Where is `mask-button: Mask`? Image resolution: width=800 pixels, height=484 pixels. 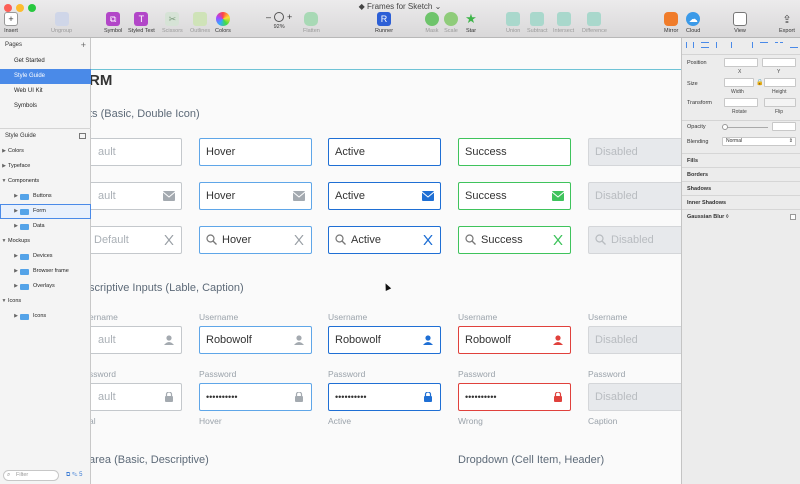
mask-button: Mask is located at coordinates (432, 23).